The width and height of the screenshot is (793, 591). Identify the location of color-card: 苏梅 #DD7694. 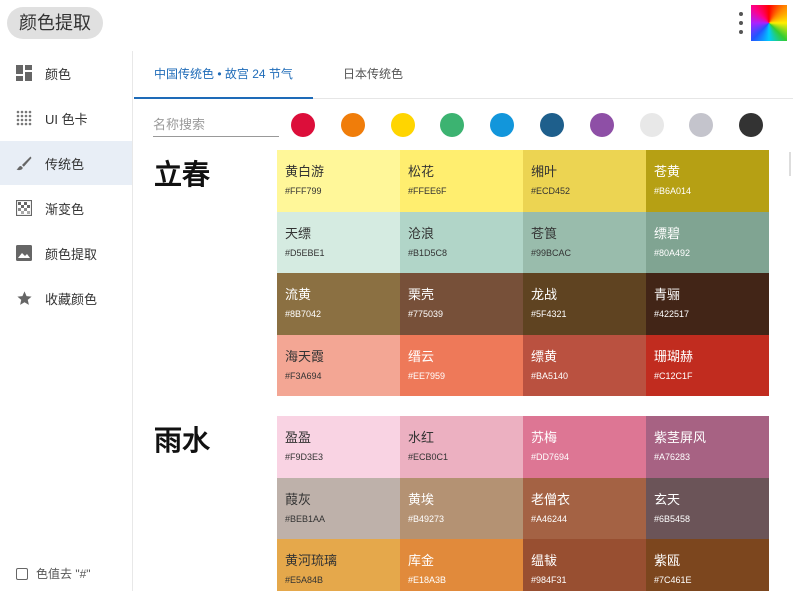
(584, 447).